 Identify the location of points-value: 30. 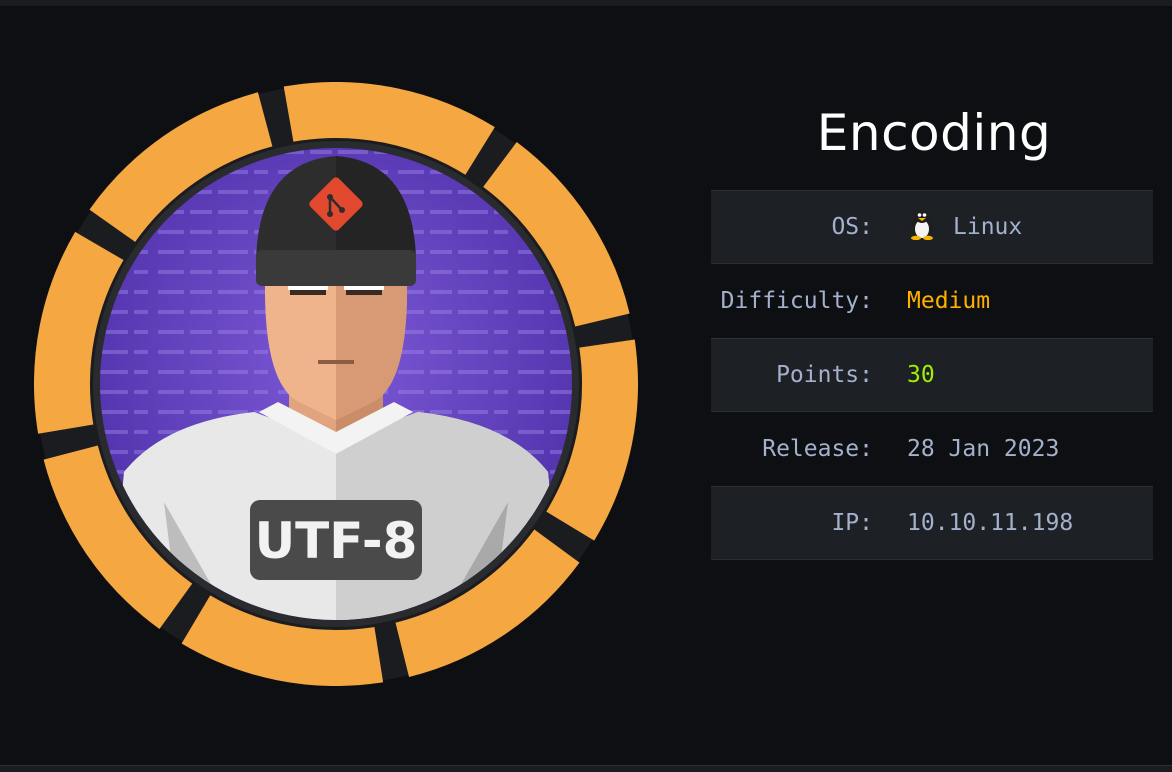
(921, 375).